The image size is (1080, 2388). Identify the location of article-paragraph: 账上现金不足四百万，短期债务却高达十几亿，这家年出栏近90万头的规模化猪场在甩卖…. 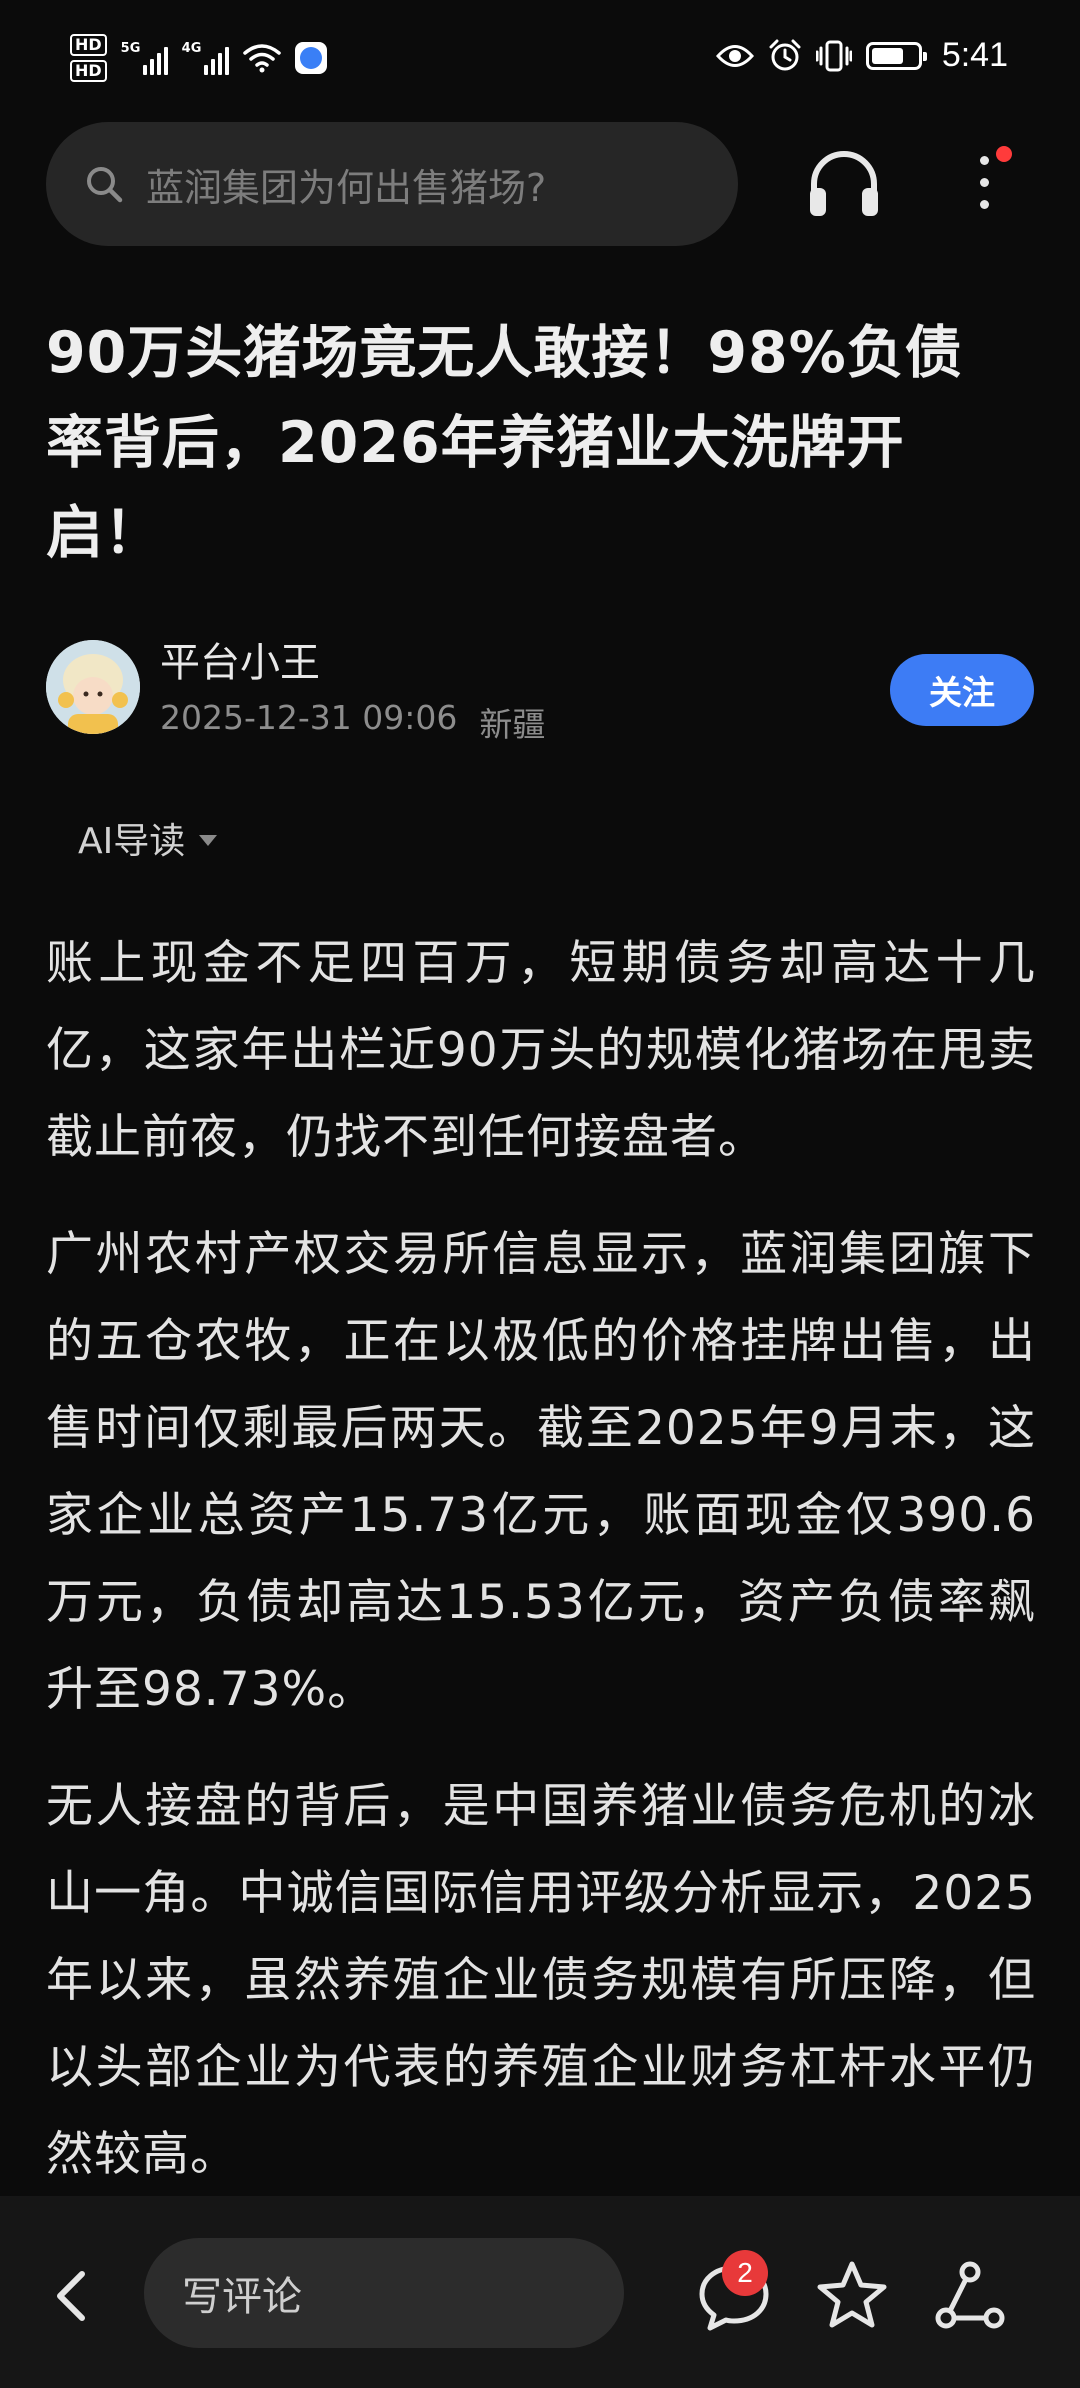
(541, 1050).